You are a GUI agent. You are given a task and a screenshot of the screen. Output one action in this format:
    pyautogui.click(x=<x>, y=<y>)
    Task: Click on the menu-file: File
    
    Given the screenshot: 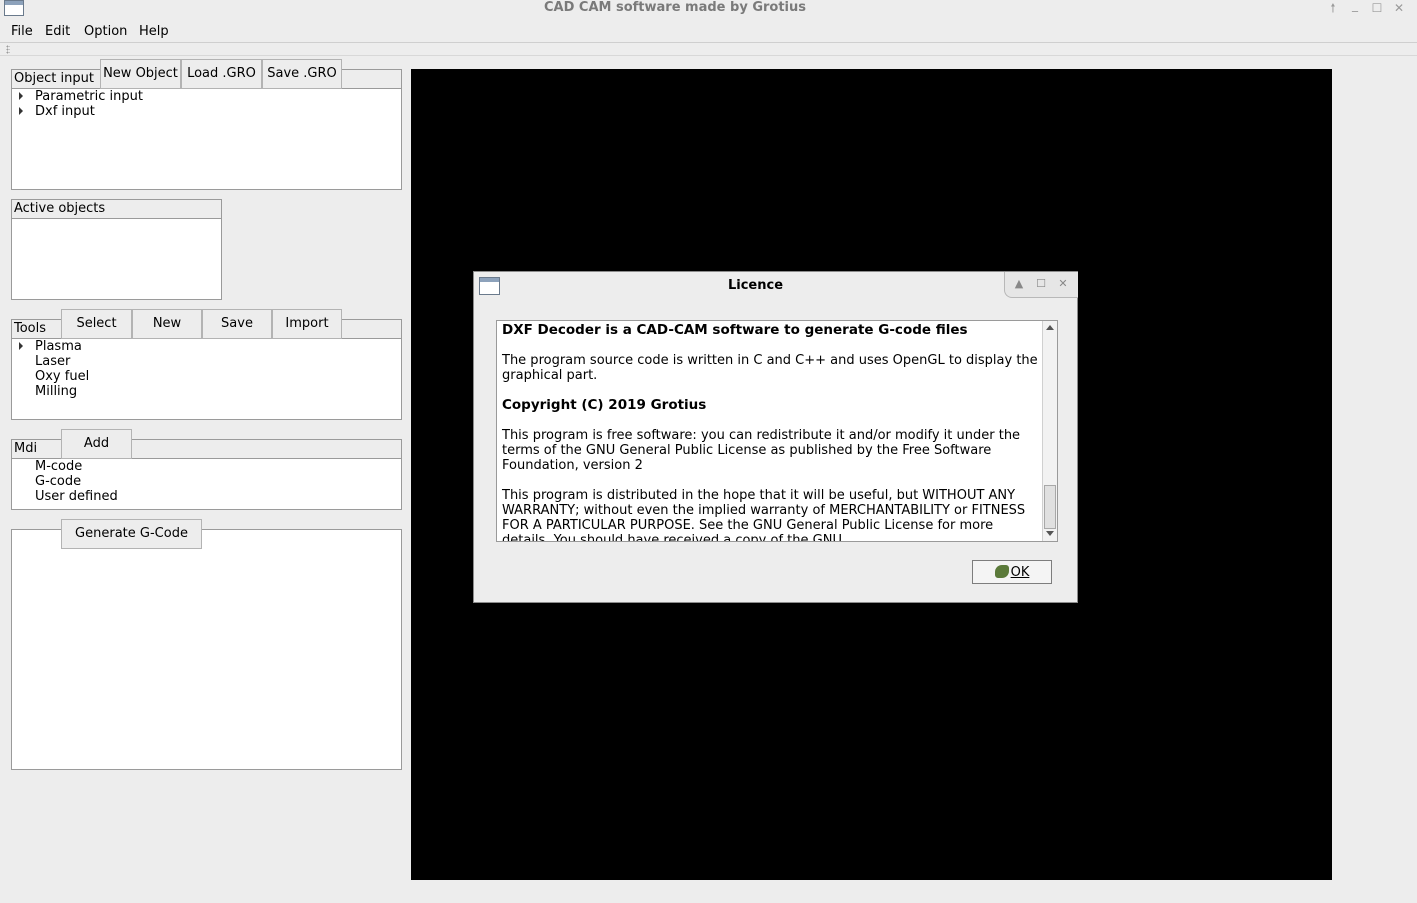 What is the action you would take?
    pyautogui.click(x=22, y=32)
    